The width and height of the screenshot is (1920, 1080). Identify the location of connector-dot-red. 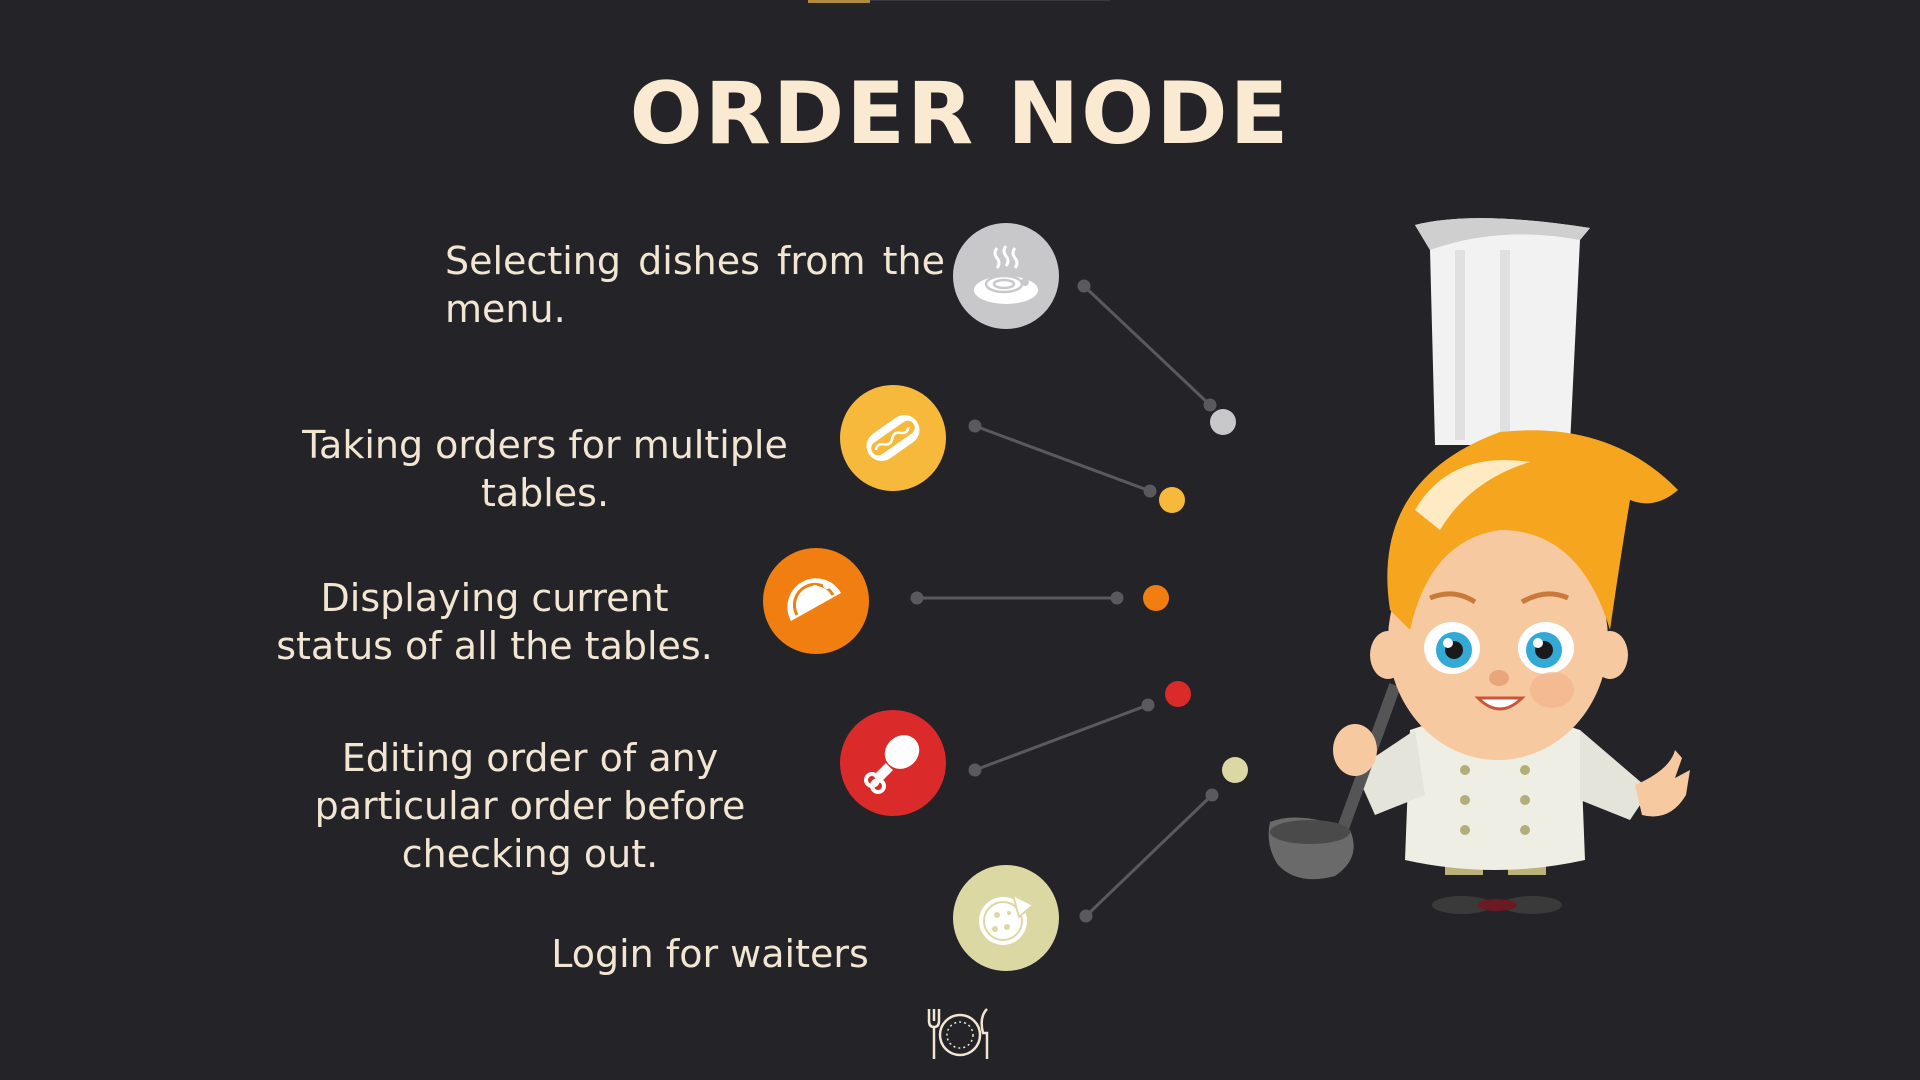
(1178, 694).